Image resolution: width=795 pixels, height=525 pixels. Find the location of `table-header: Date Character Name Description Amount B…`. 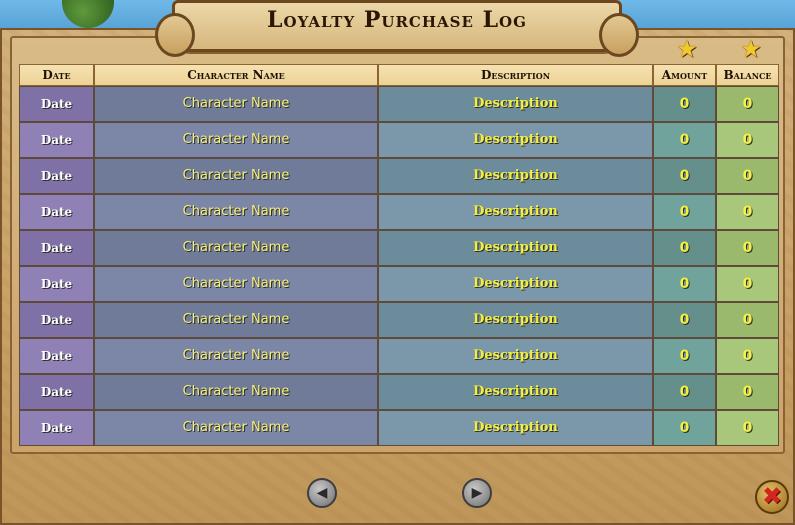

table-header: Date Character Name Description Amount B… is located at coordinates (399, 75).